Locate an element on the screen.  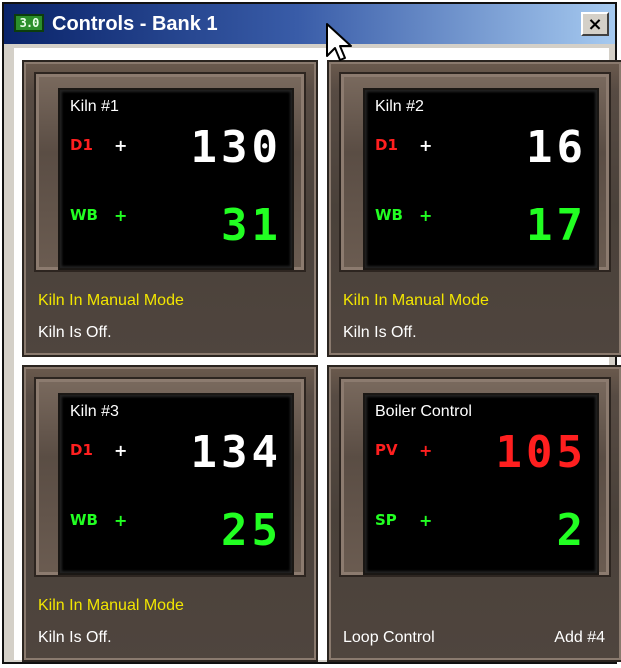
loop-control-label: Loop Control is located at coordinates (389, 637).